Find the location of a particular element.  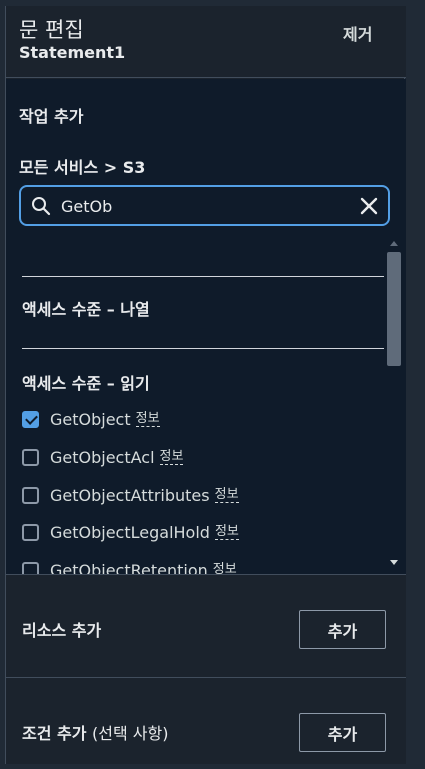

action-label: GetObjectLegalHold is located at coordinates (130, 532).